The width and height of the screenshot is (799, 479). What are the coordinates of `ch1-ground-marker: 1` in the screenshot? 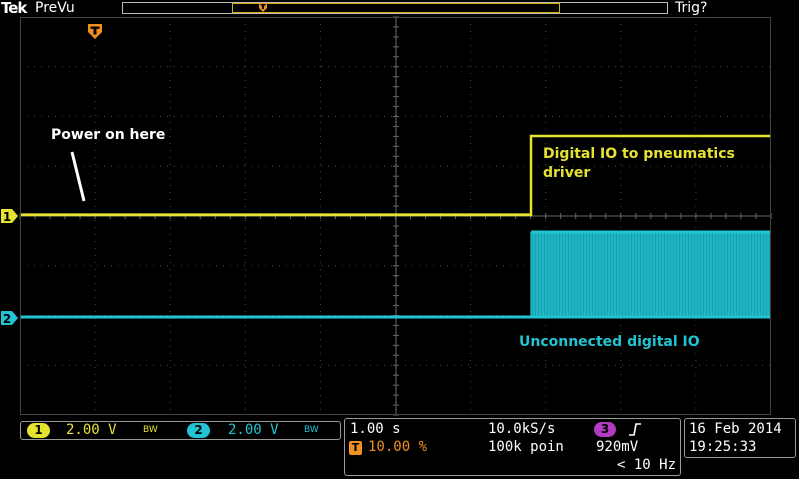 It's located at (9, 216).